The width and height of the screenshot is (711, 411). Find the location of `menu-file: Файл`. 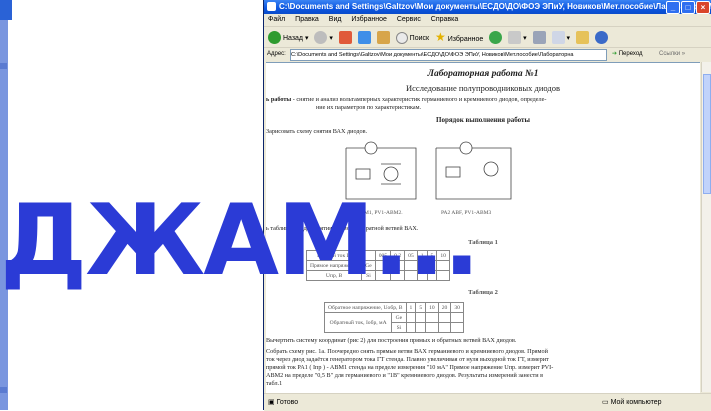

menu-file: Файл is located at coordinates (276, 19).